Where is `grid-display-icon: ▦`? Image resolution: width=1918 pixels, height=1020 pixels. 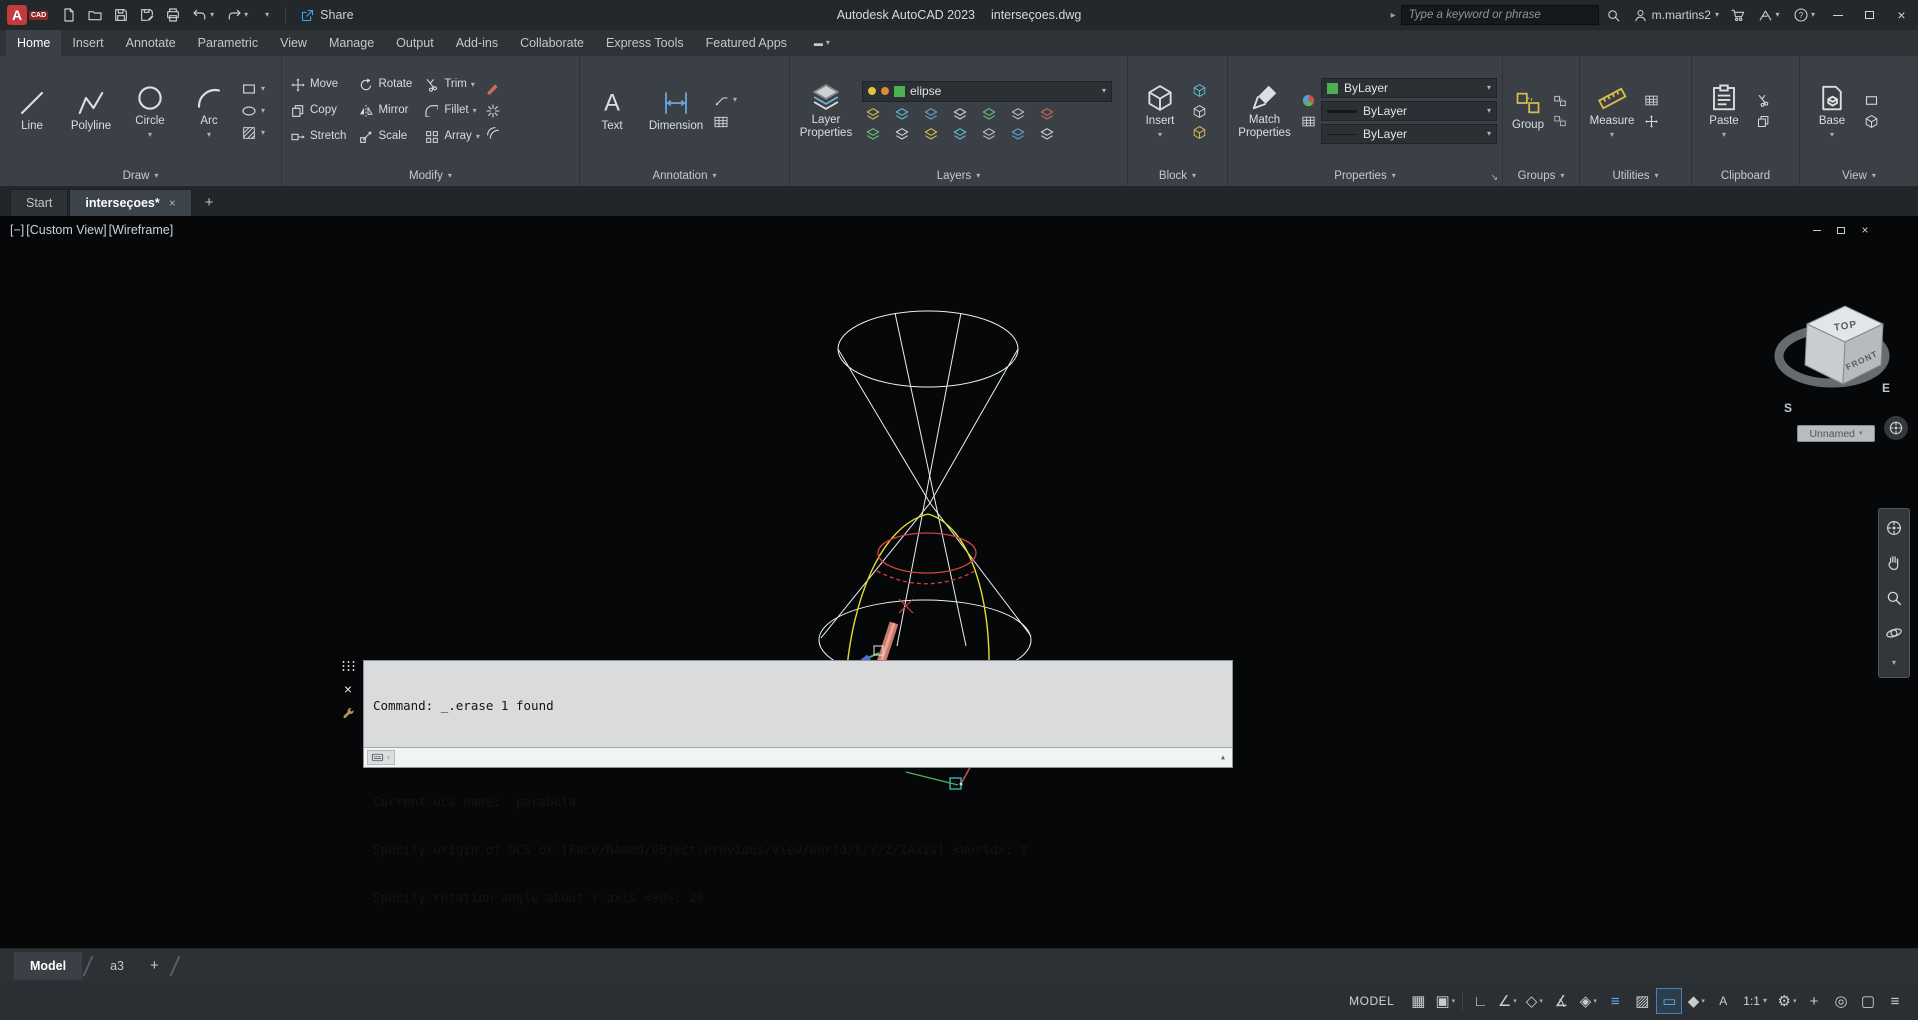
grid-display-icon: ▦ is located at coordinates (1418, 1001).